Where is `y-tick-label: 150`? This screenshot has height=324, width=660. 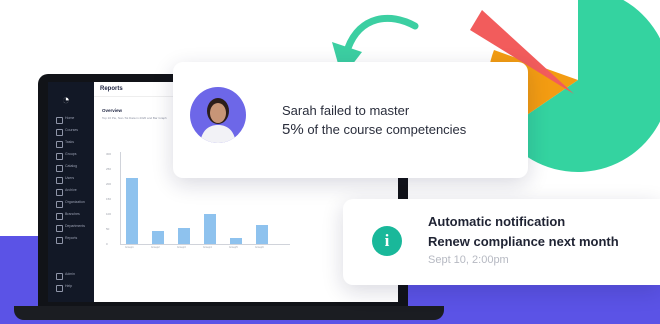 y-tick-label: 150 is located at coordinates (109, 199).